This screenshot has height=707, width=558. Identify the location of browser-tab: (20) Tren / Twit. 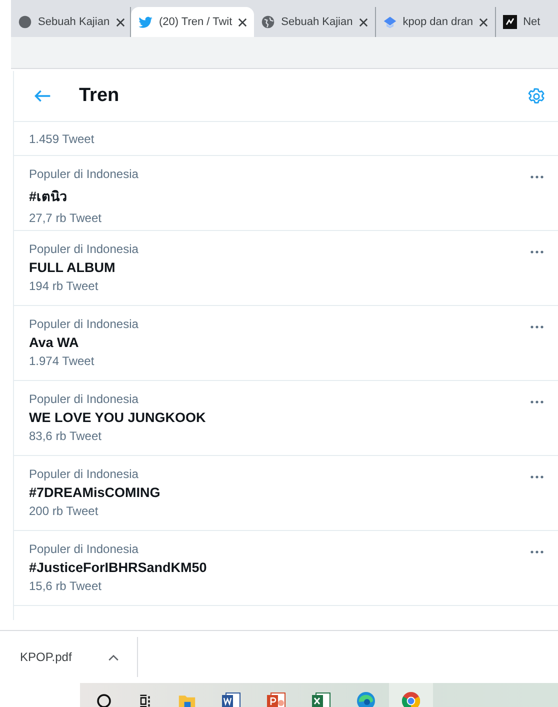
(192, 22).